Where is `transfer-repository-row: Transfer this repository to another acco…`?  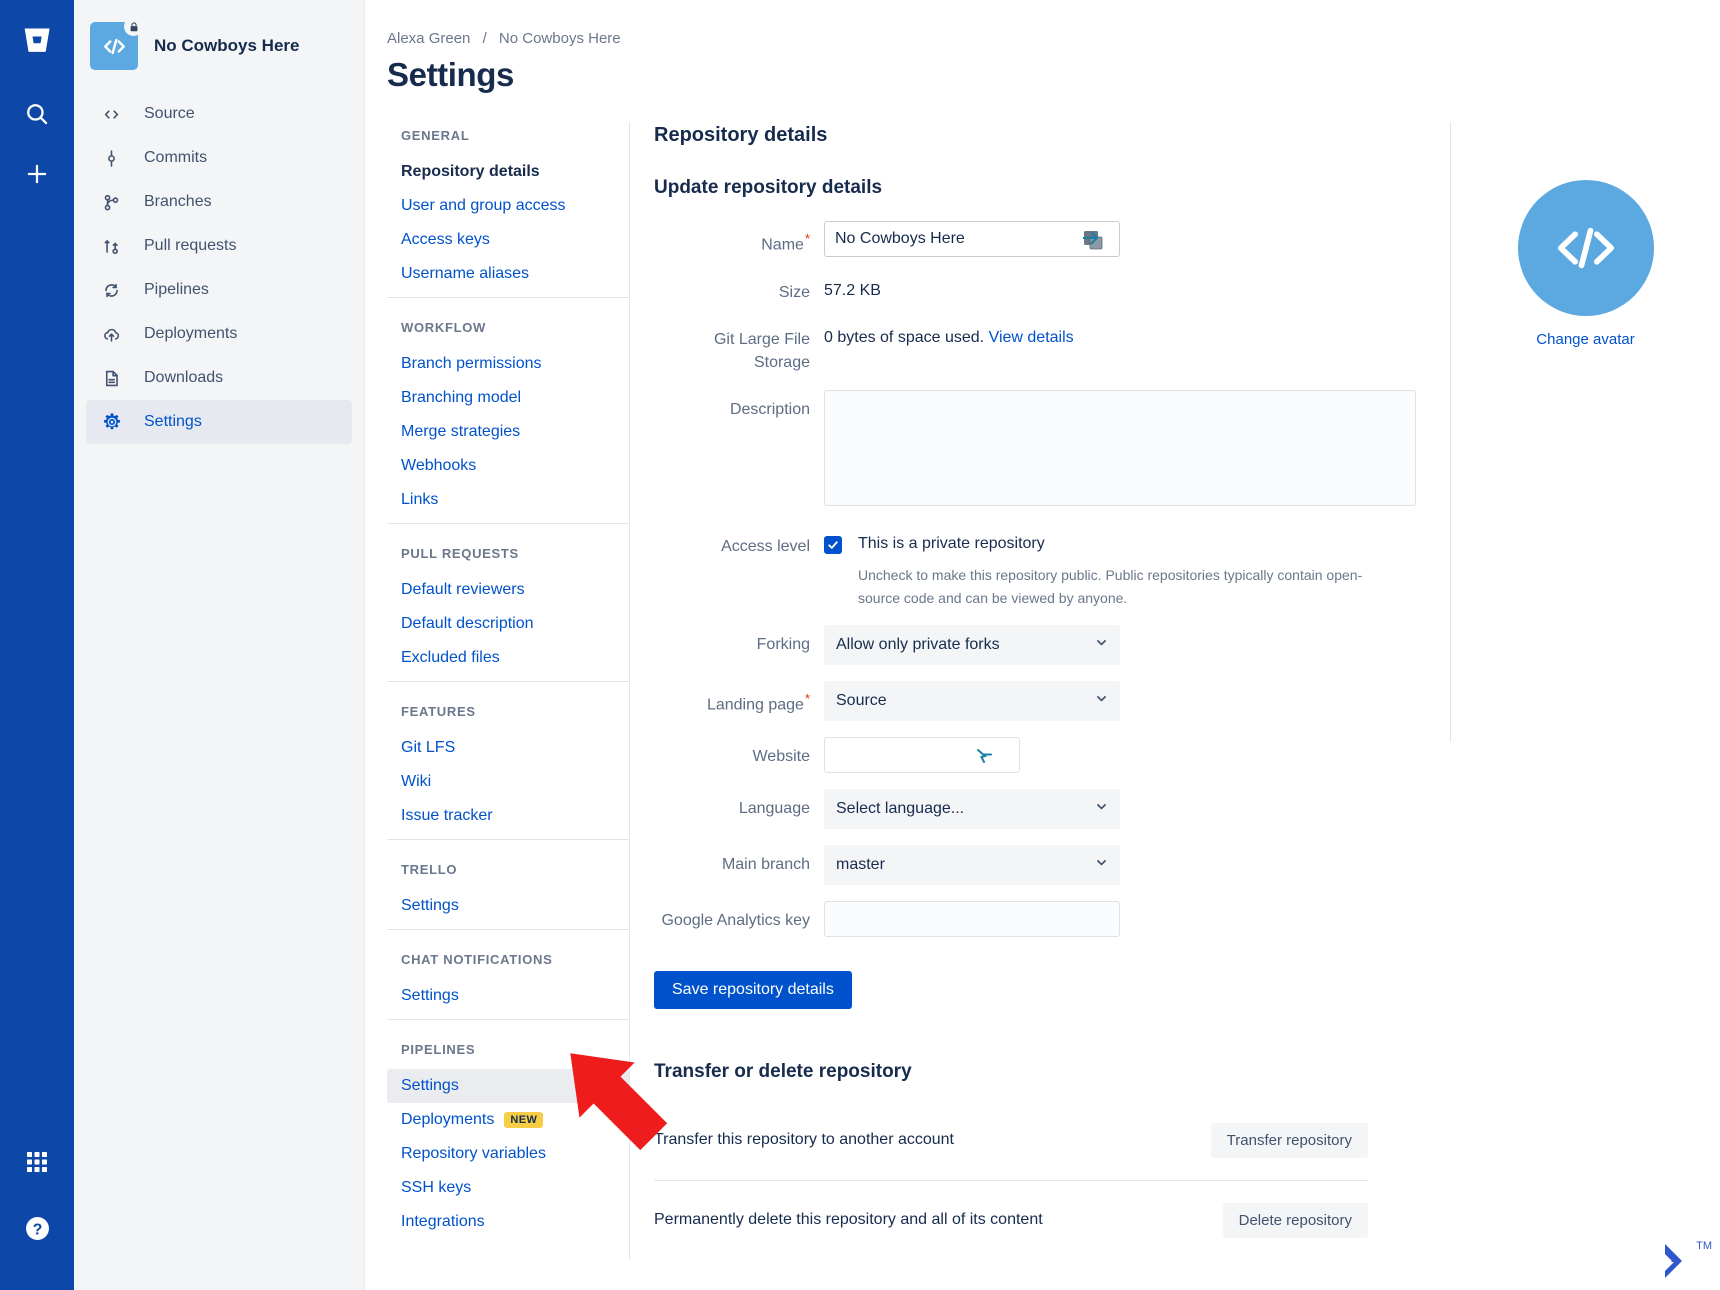 transfer-repository-row: Transfer this repository to another acco… is located at coordinates (1011, 1145).